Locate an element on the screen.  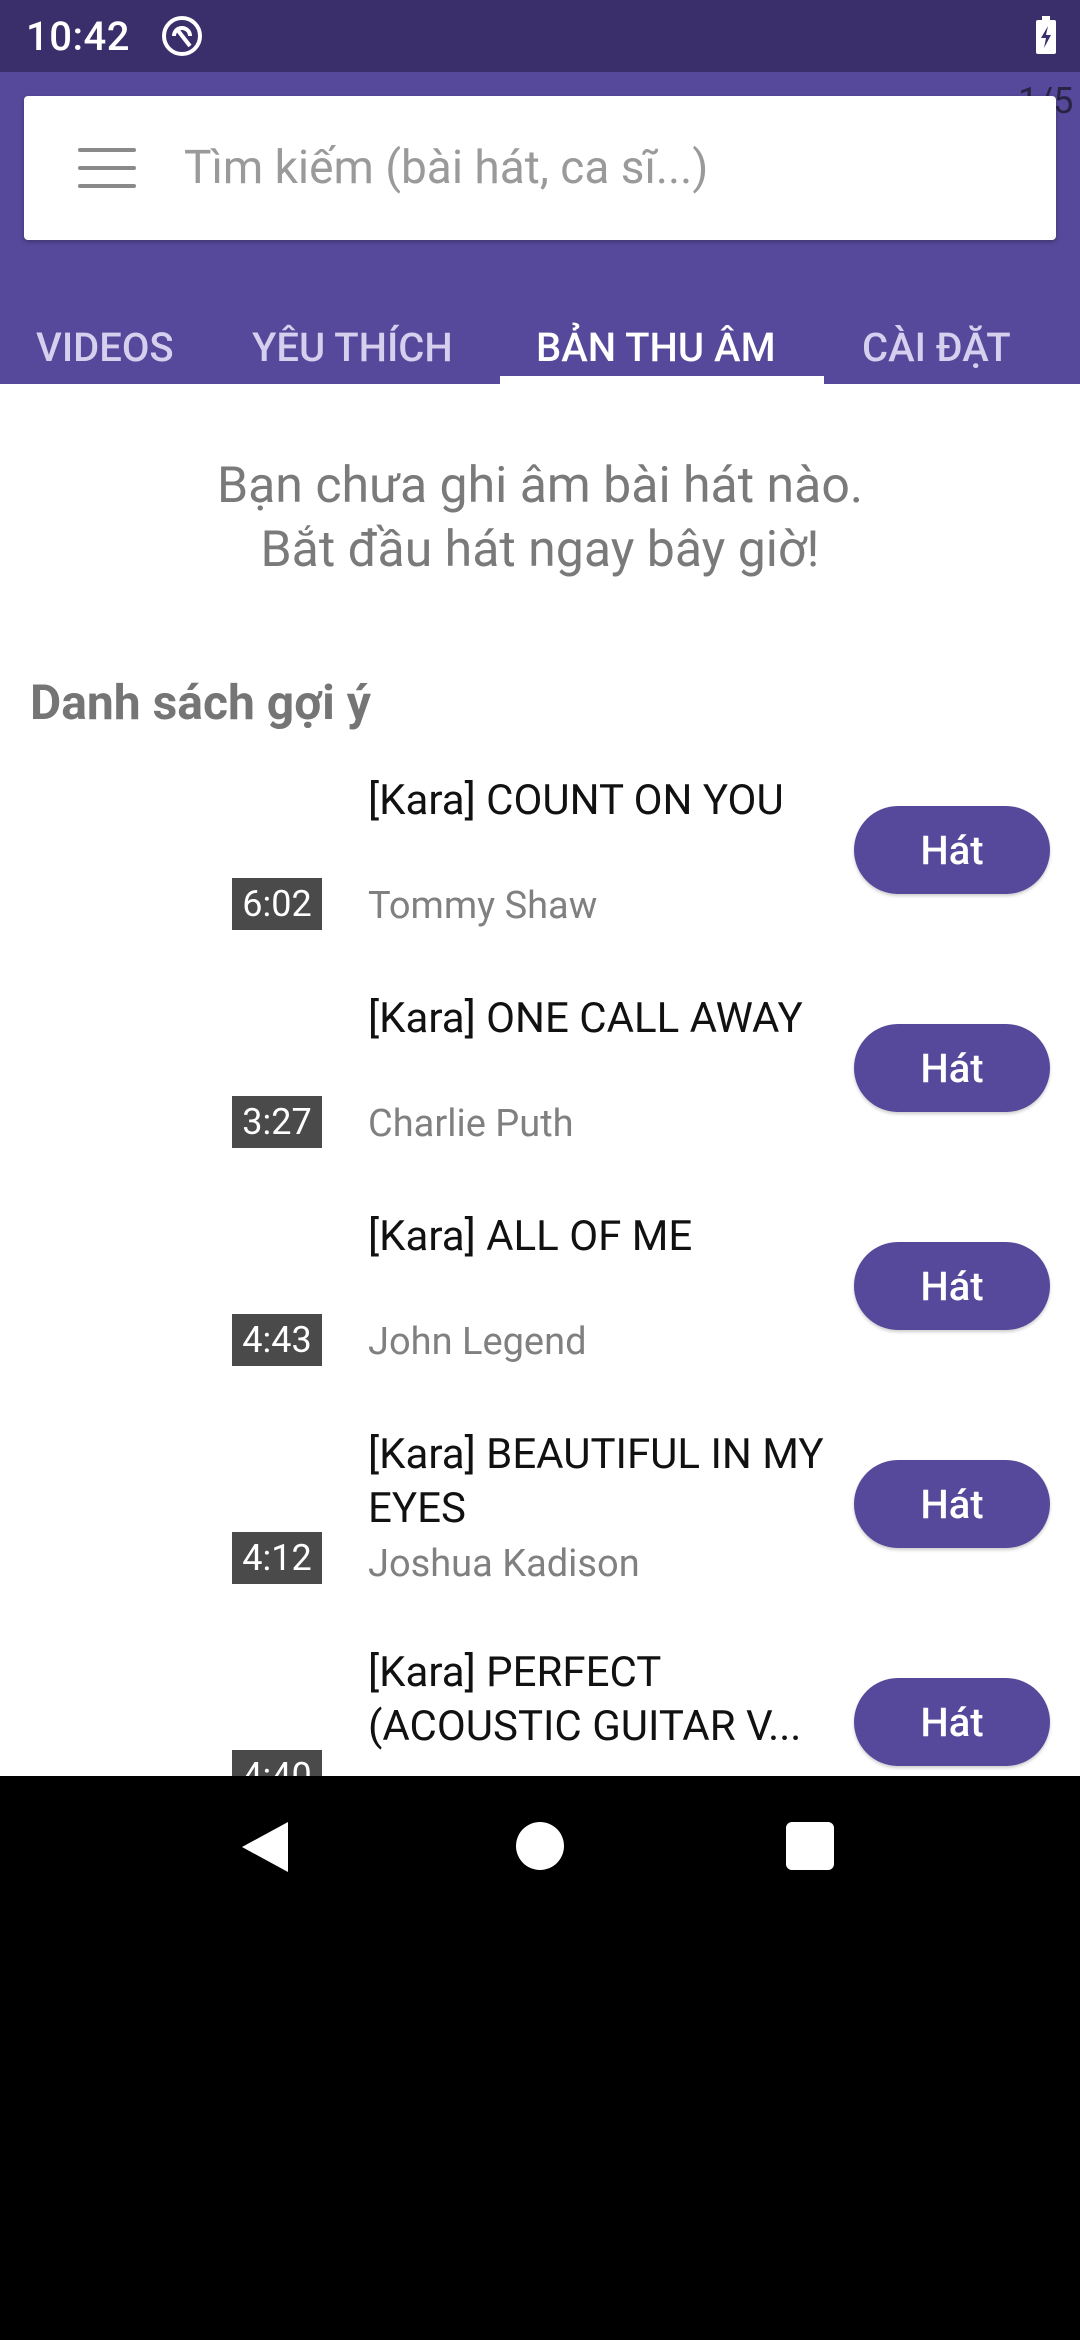
duration-badge: 4:12 is located at coordinates (277, 1558).